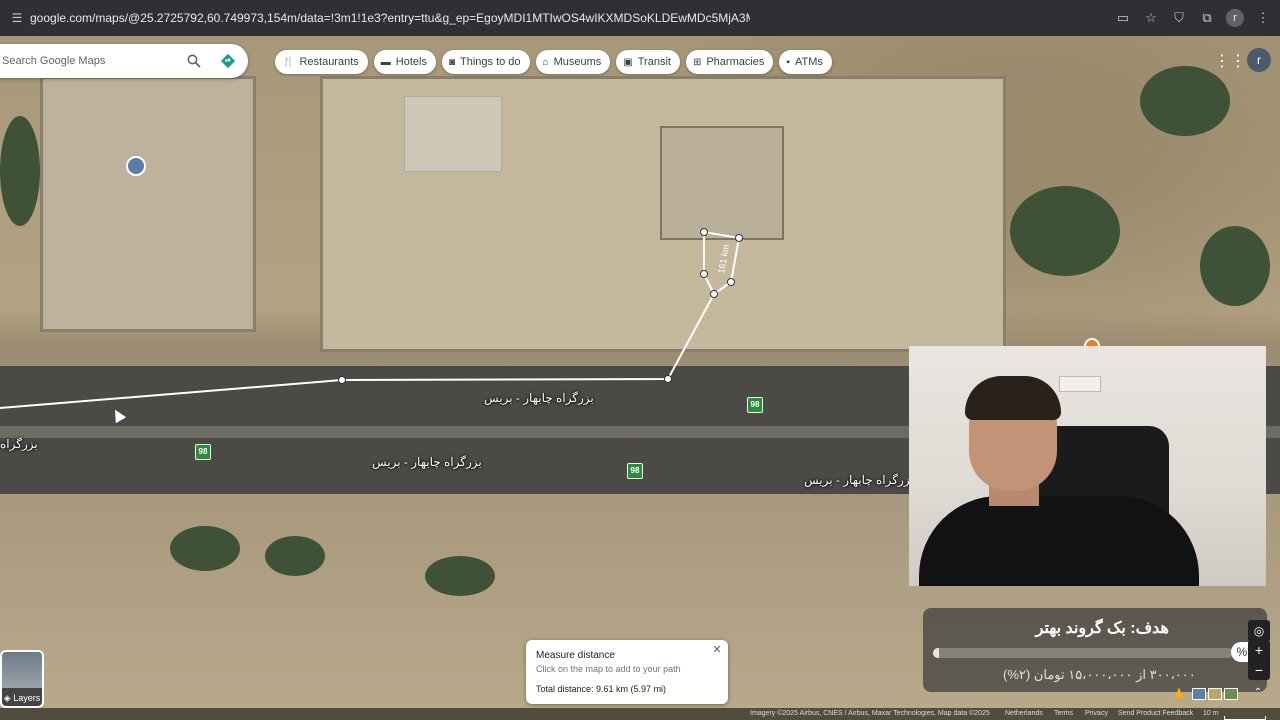 The image size is (1280, 720). Describe the element at coordinates (735, 62) in the screenshot. I see `chip-label: Pharmacies` at that location.